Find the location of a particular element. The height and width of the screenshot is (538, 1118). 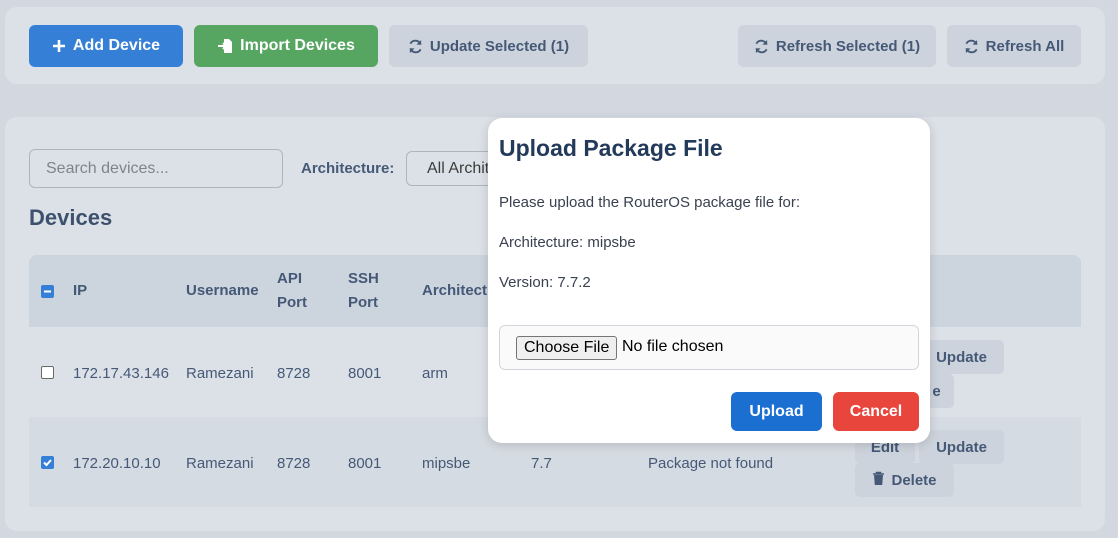

choose-file-button: Choose File is located at coordinates (567, 348).